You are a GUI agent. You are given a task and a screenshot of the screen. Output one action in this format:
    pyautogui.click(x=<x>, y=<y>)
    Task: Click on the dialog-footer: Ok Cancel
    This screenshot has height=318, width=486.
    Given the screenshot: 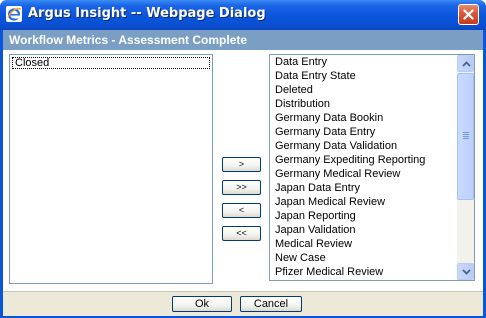 What is the action you would take?
    pyautogui.click(x=243, y=303)
    